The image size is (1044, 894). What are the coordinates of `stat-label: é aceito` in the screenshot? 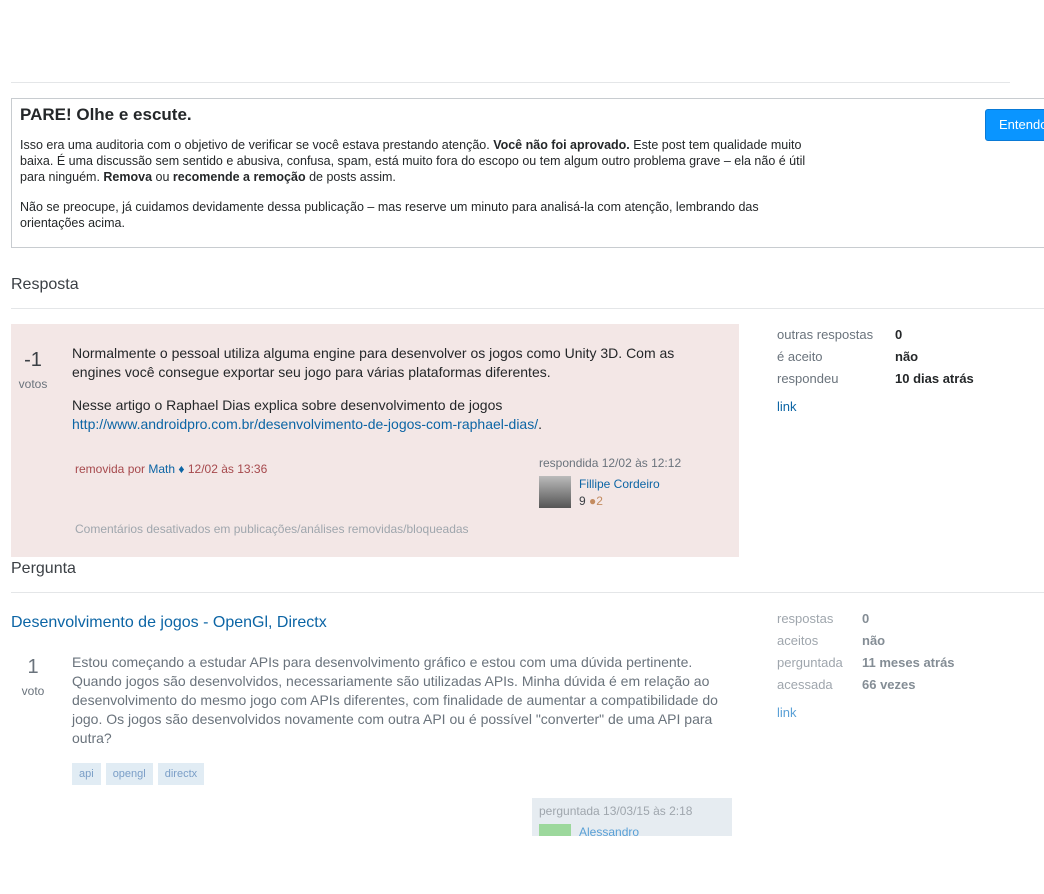 It's located at (800, 356).